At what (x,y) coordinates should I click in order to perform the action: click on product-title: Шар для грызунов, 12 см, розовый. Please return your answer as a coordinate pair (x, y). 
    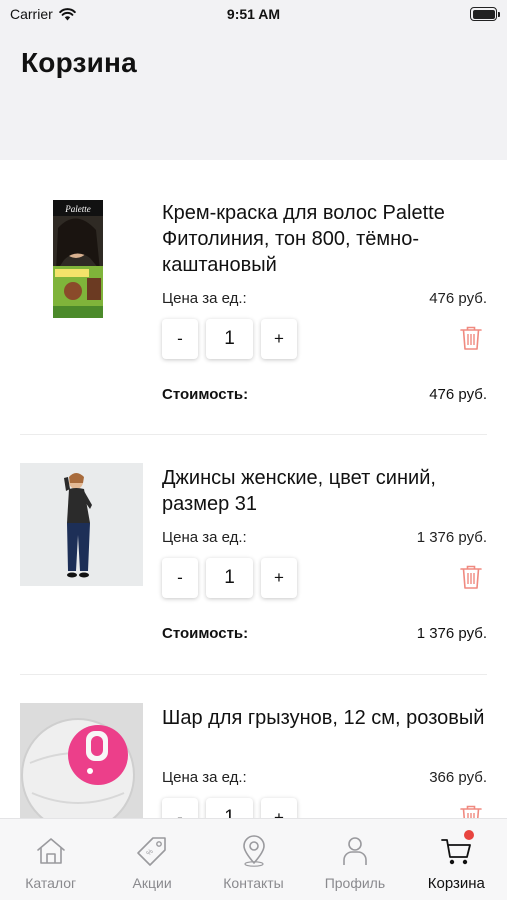
    Looking at the image, I should click on (324, 718).